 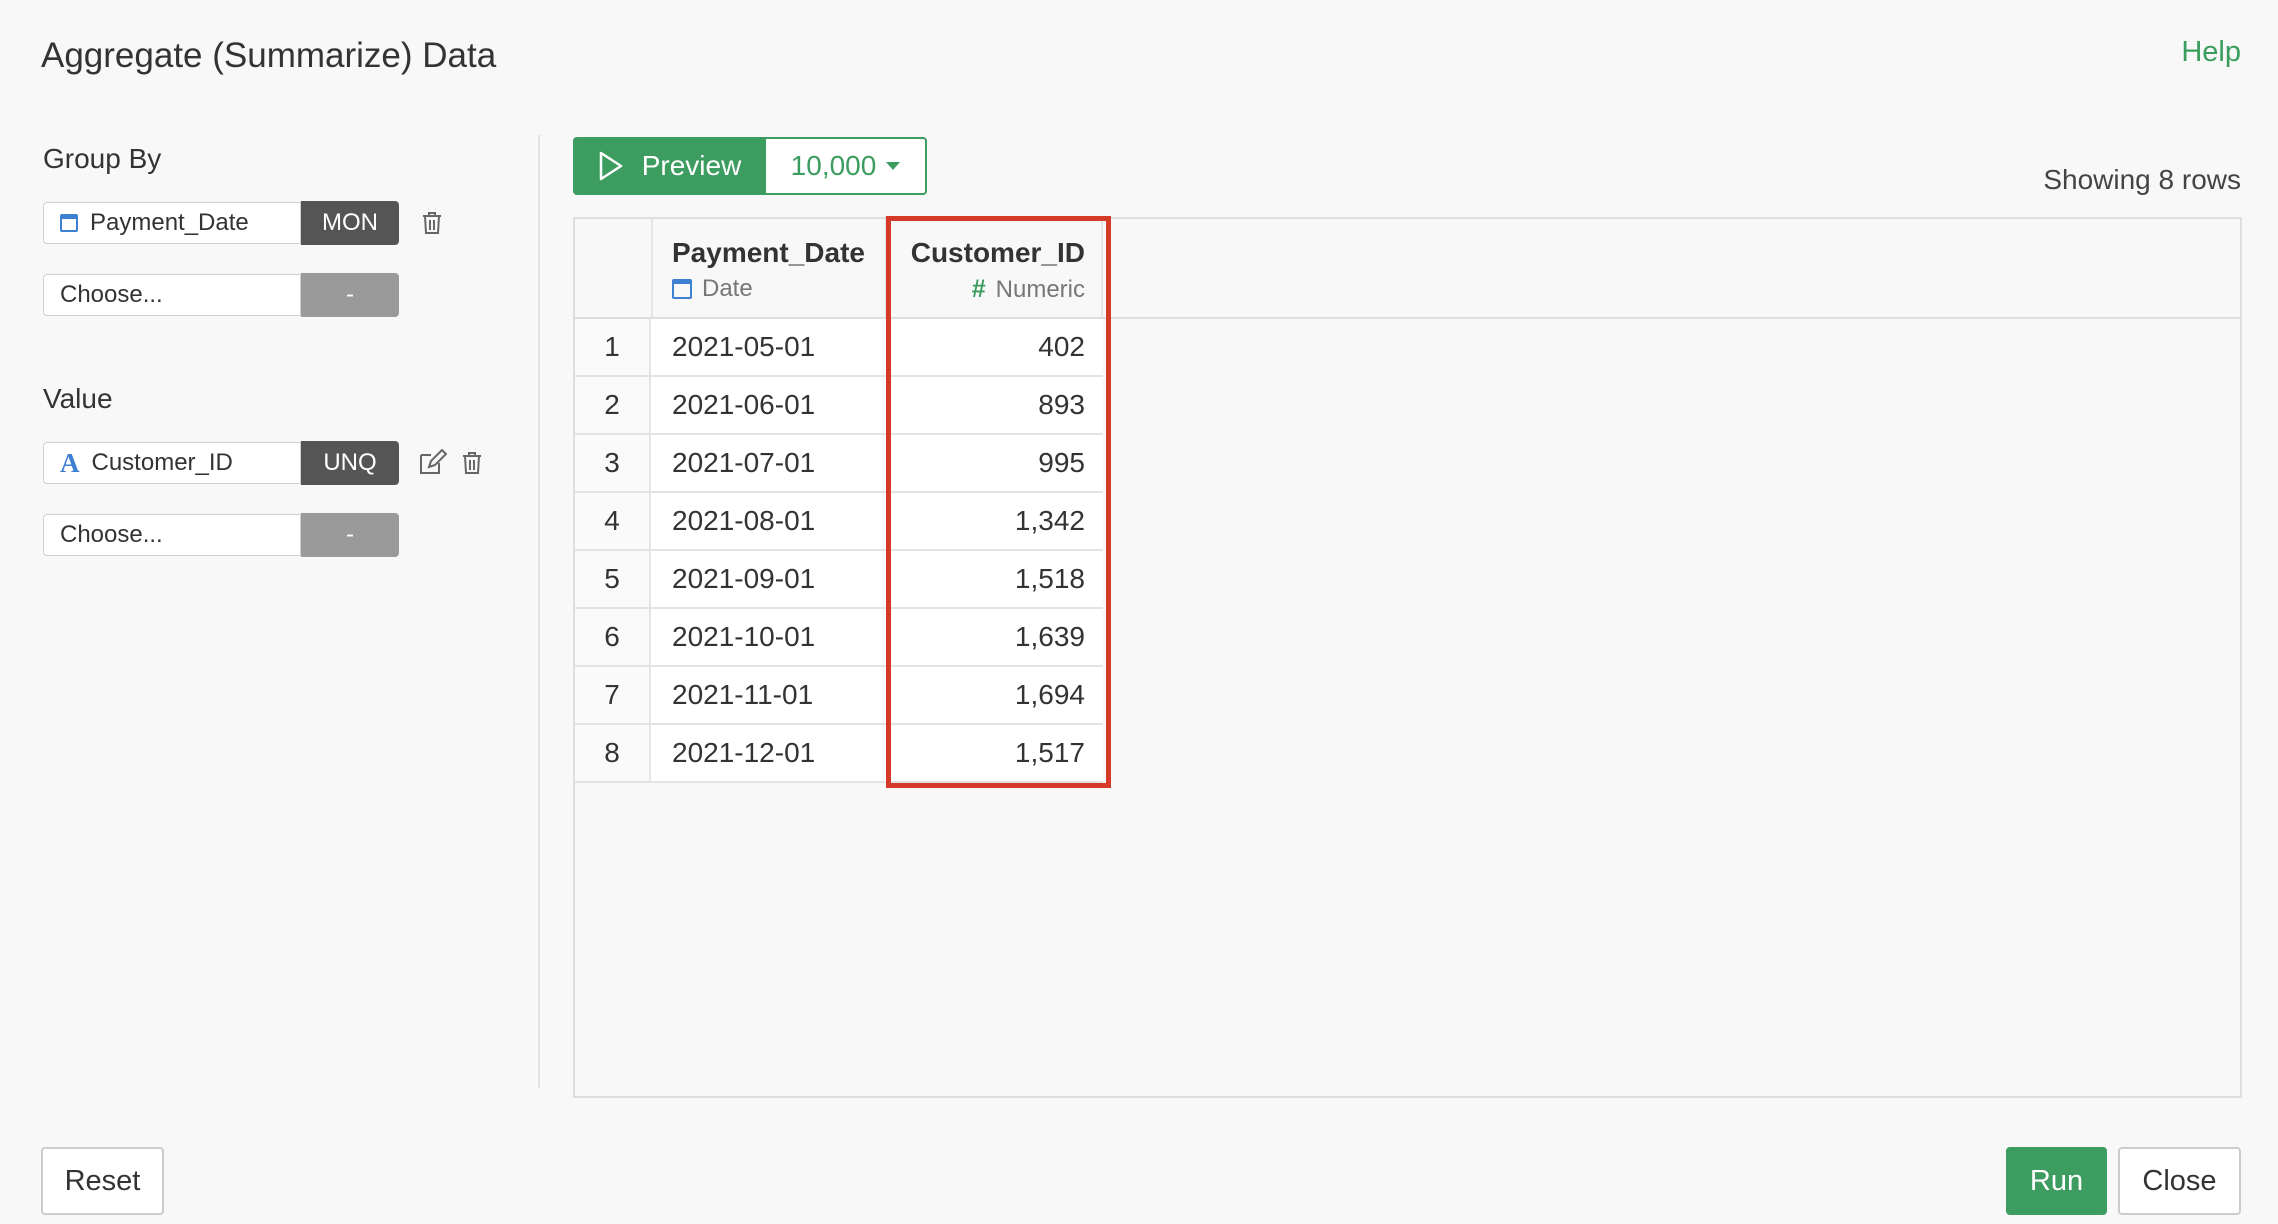 I want to click on chevron-down-icon, so click(x=893, y=166).